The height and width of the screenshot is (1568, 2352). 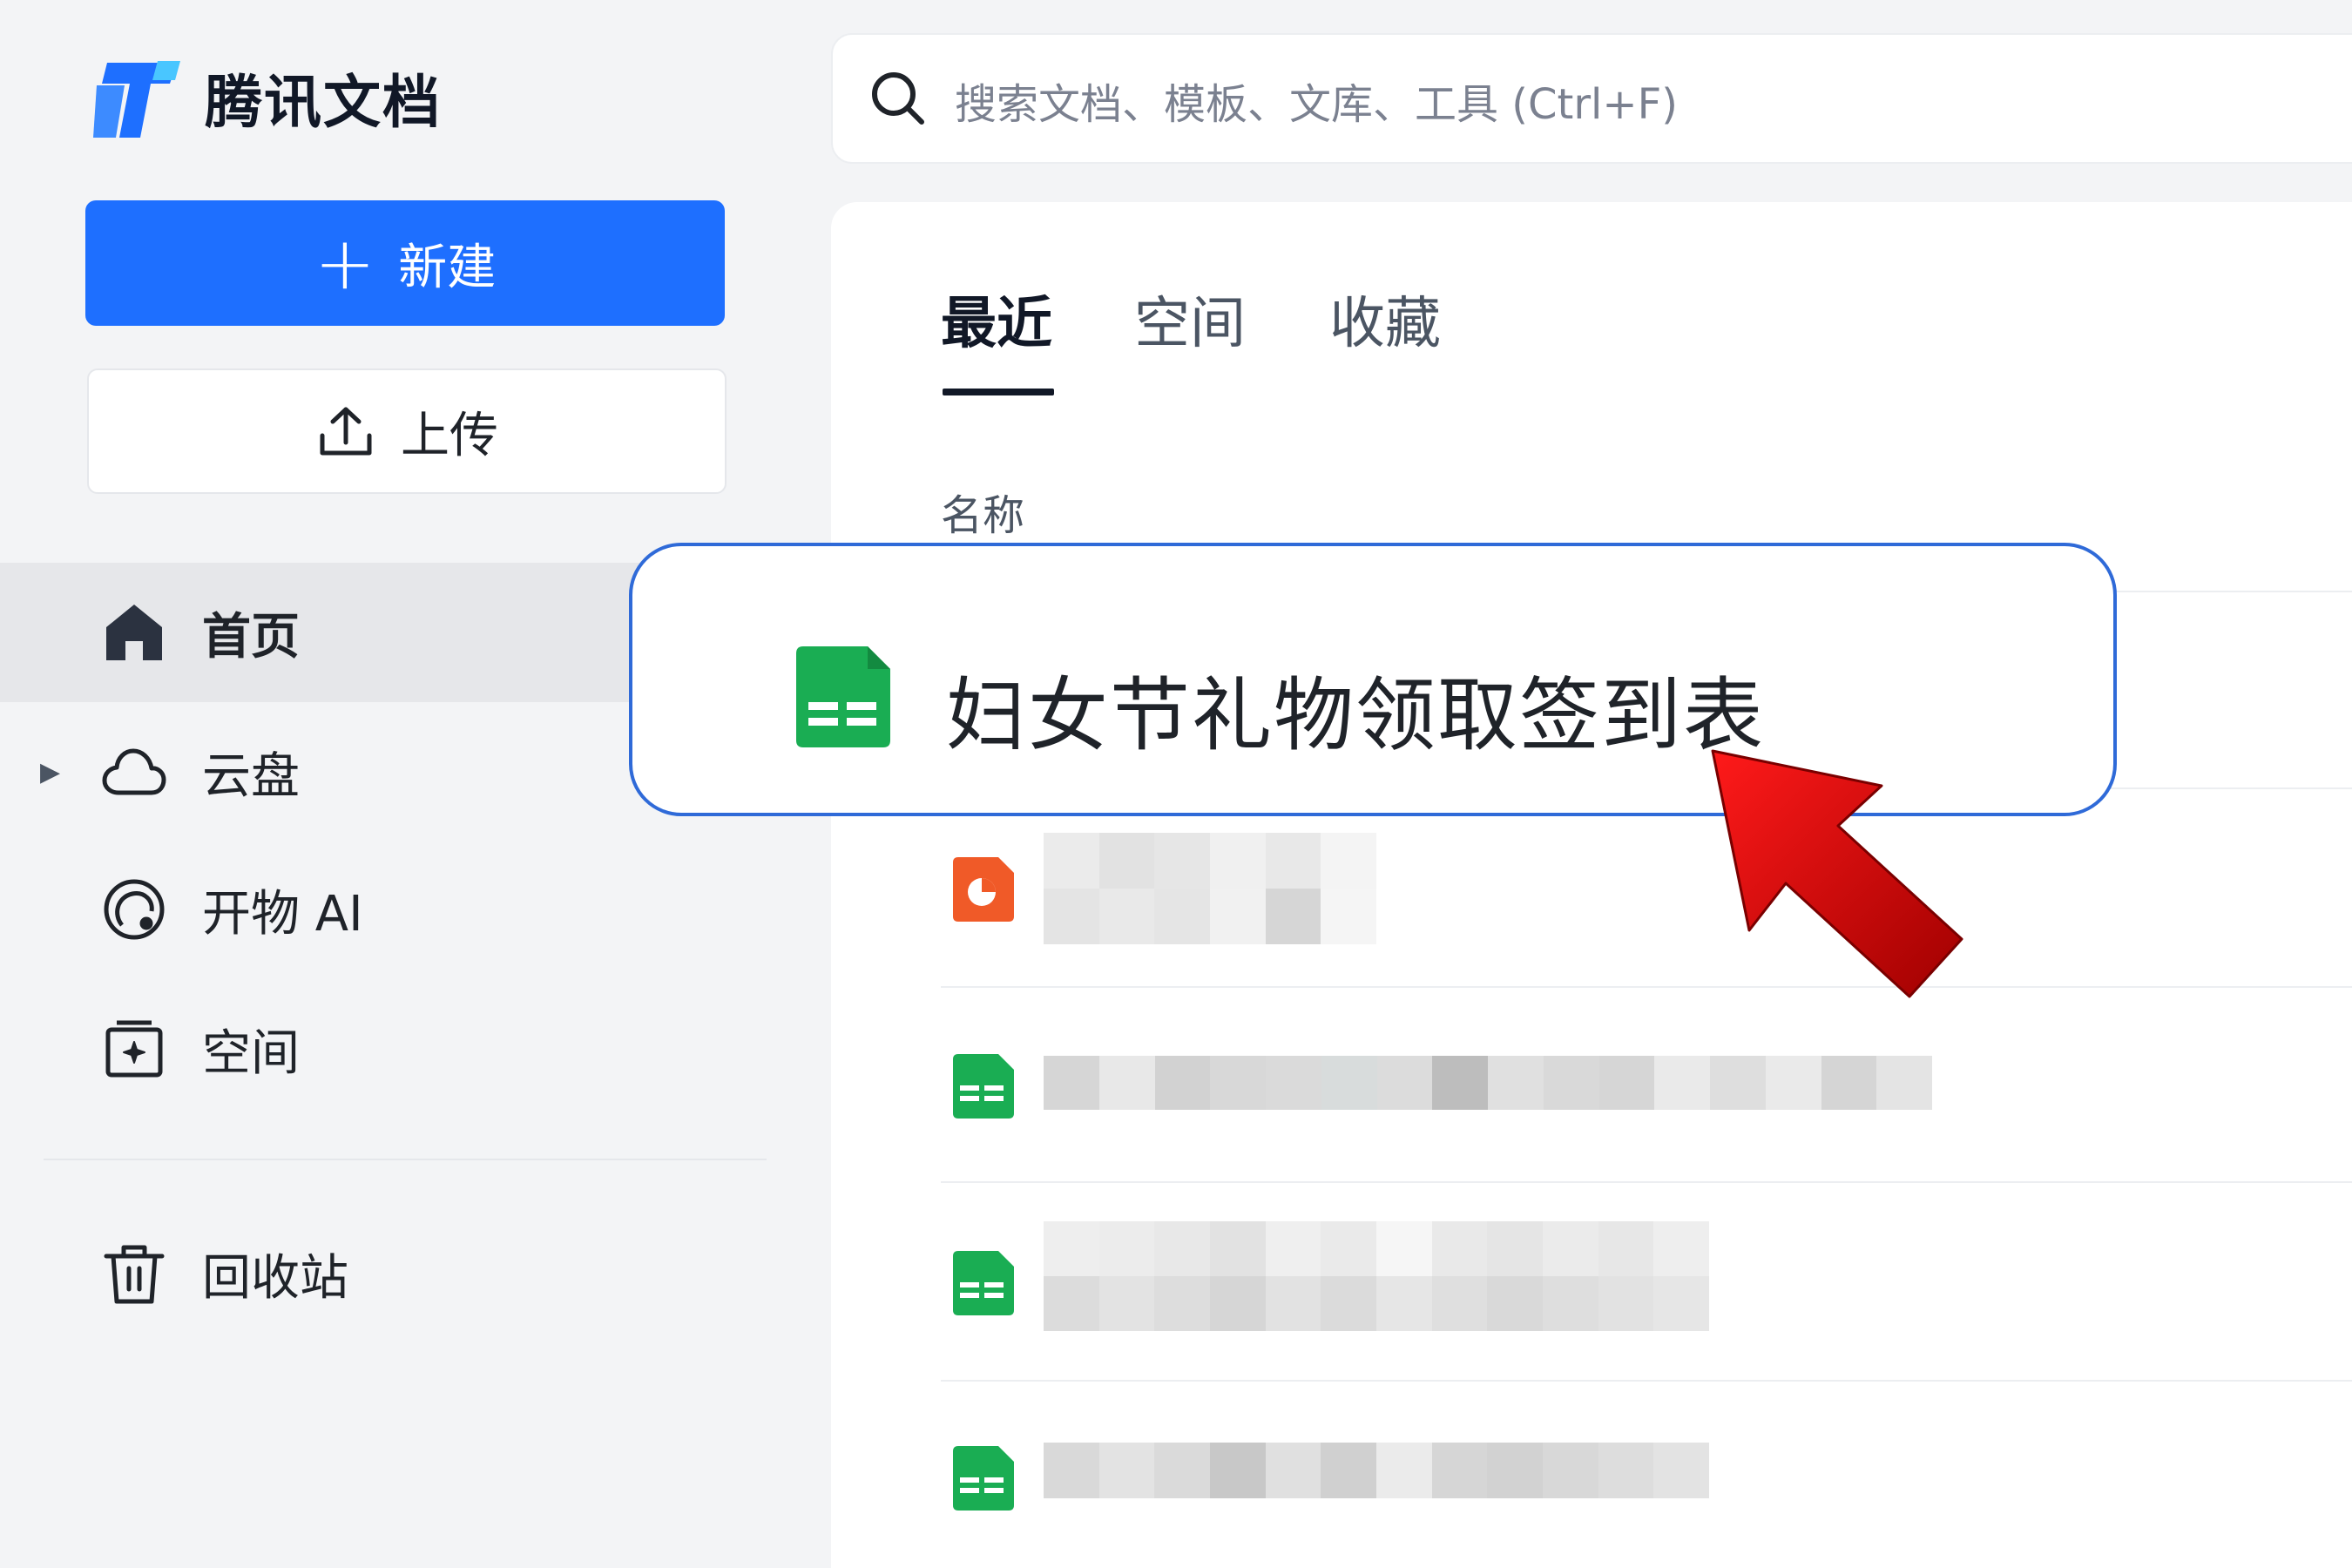 What do you see at coordinates (134, 909) in the screenshot?
I see `ai-icon` at bounding box center [134, 909].